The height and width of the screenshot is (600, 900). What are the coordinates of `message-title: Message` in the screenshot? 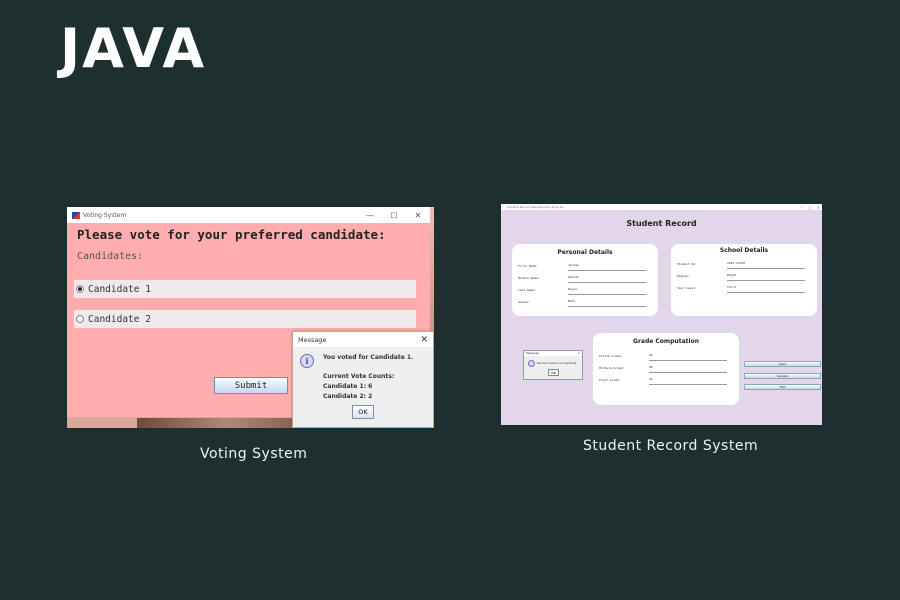 It's located at (312, 339).